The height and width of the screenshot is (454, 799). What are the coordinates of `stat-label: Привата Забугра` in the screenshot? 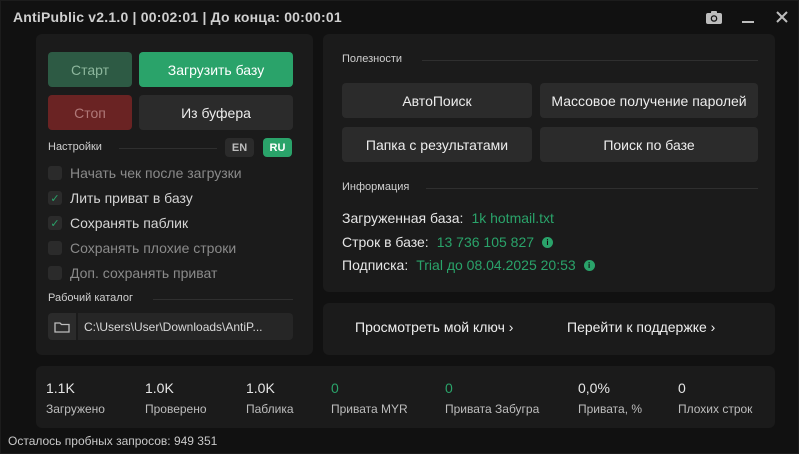 It's located at (492, 409).